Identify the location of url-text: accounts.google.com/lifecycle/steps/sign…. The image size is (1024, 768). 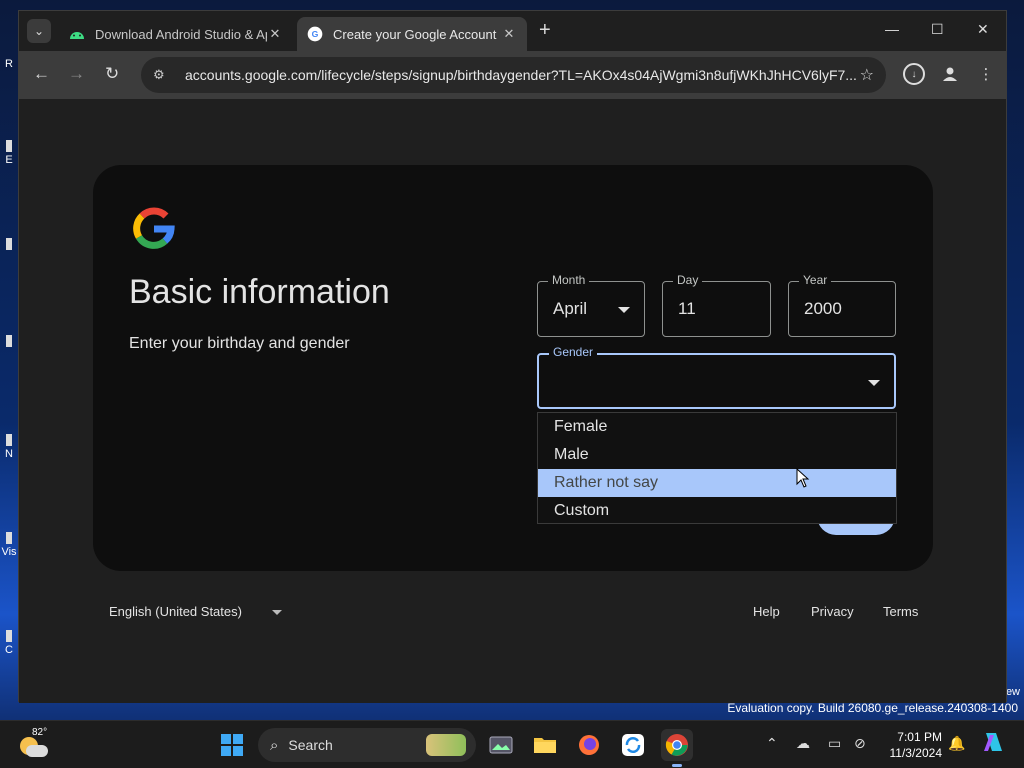
(521, 75).